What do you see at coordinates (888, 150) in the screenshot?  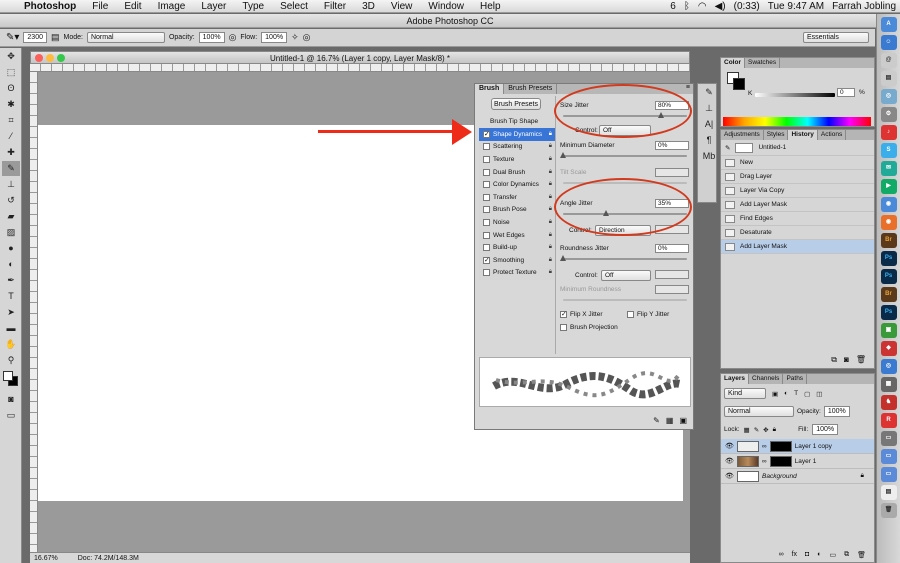 I see `skype-icon: S` at bounding box center [888, 150].